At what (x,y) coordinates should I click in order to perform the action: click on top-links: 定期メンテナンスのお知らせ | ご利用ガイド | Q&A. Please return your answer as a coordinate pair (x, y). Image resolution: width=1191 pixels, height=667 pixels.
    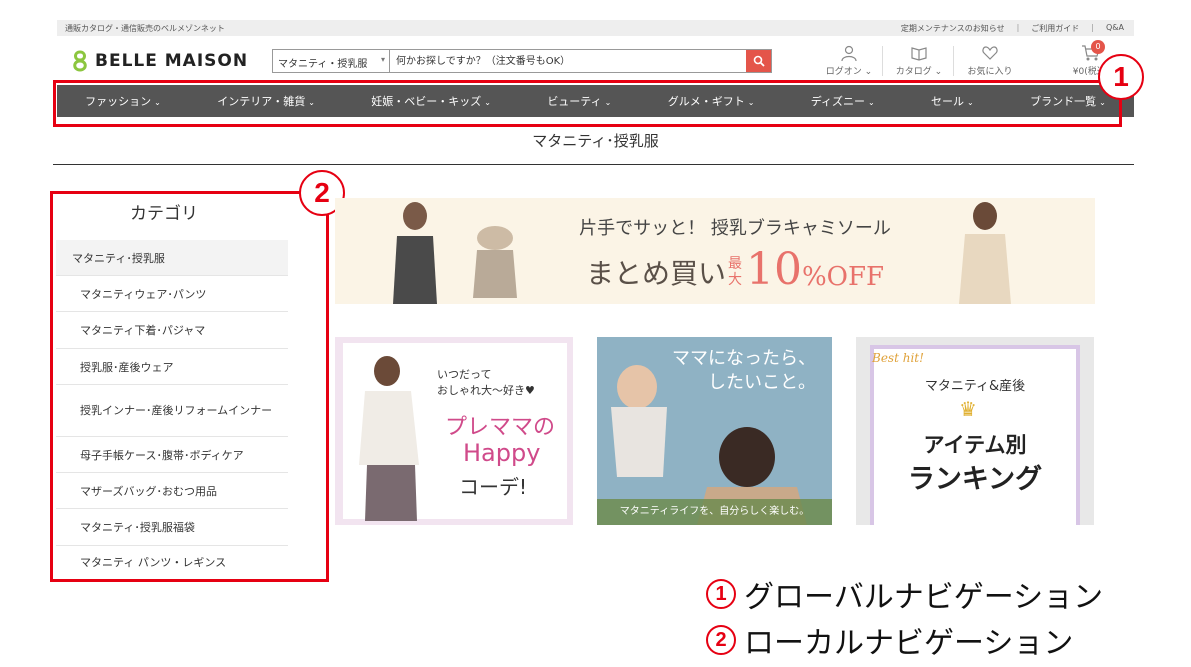
    Looking at the image, I should click on (1012, 28).